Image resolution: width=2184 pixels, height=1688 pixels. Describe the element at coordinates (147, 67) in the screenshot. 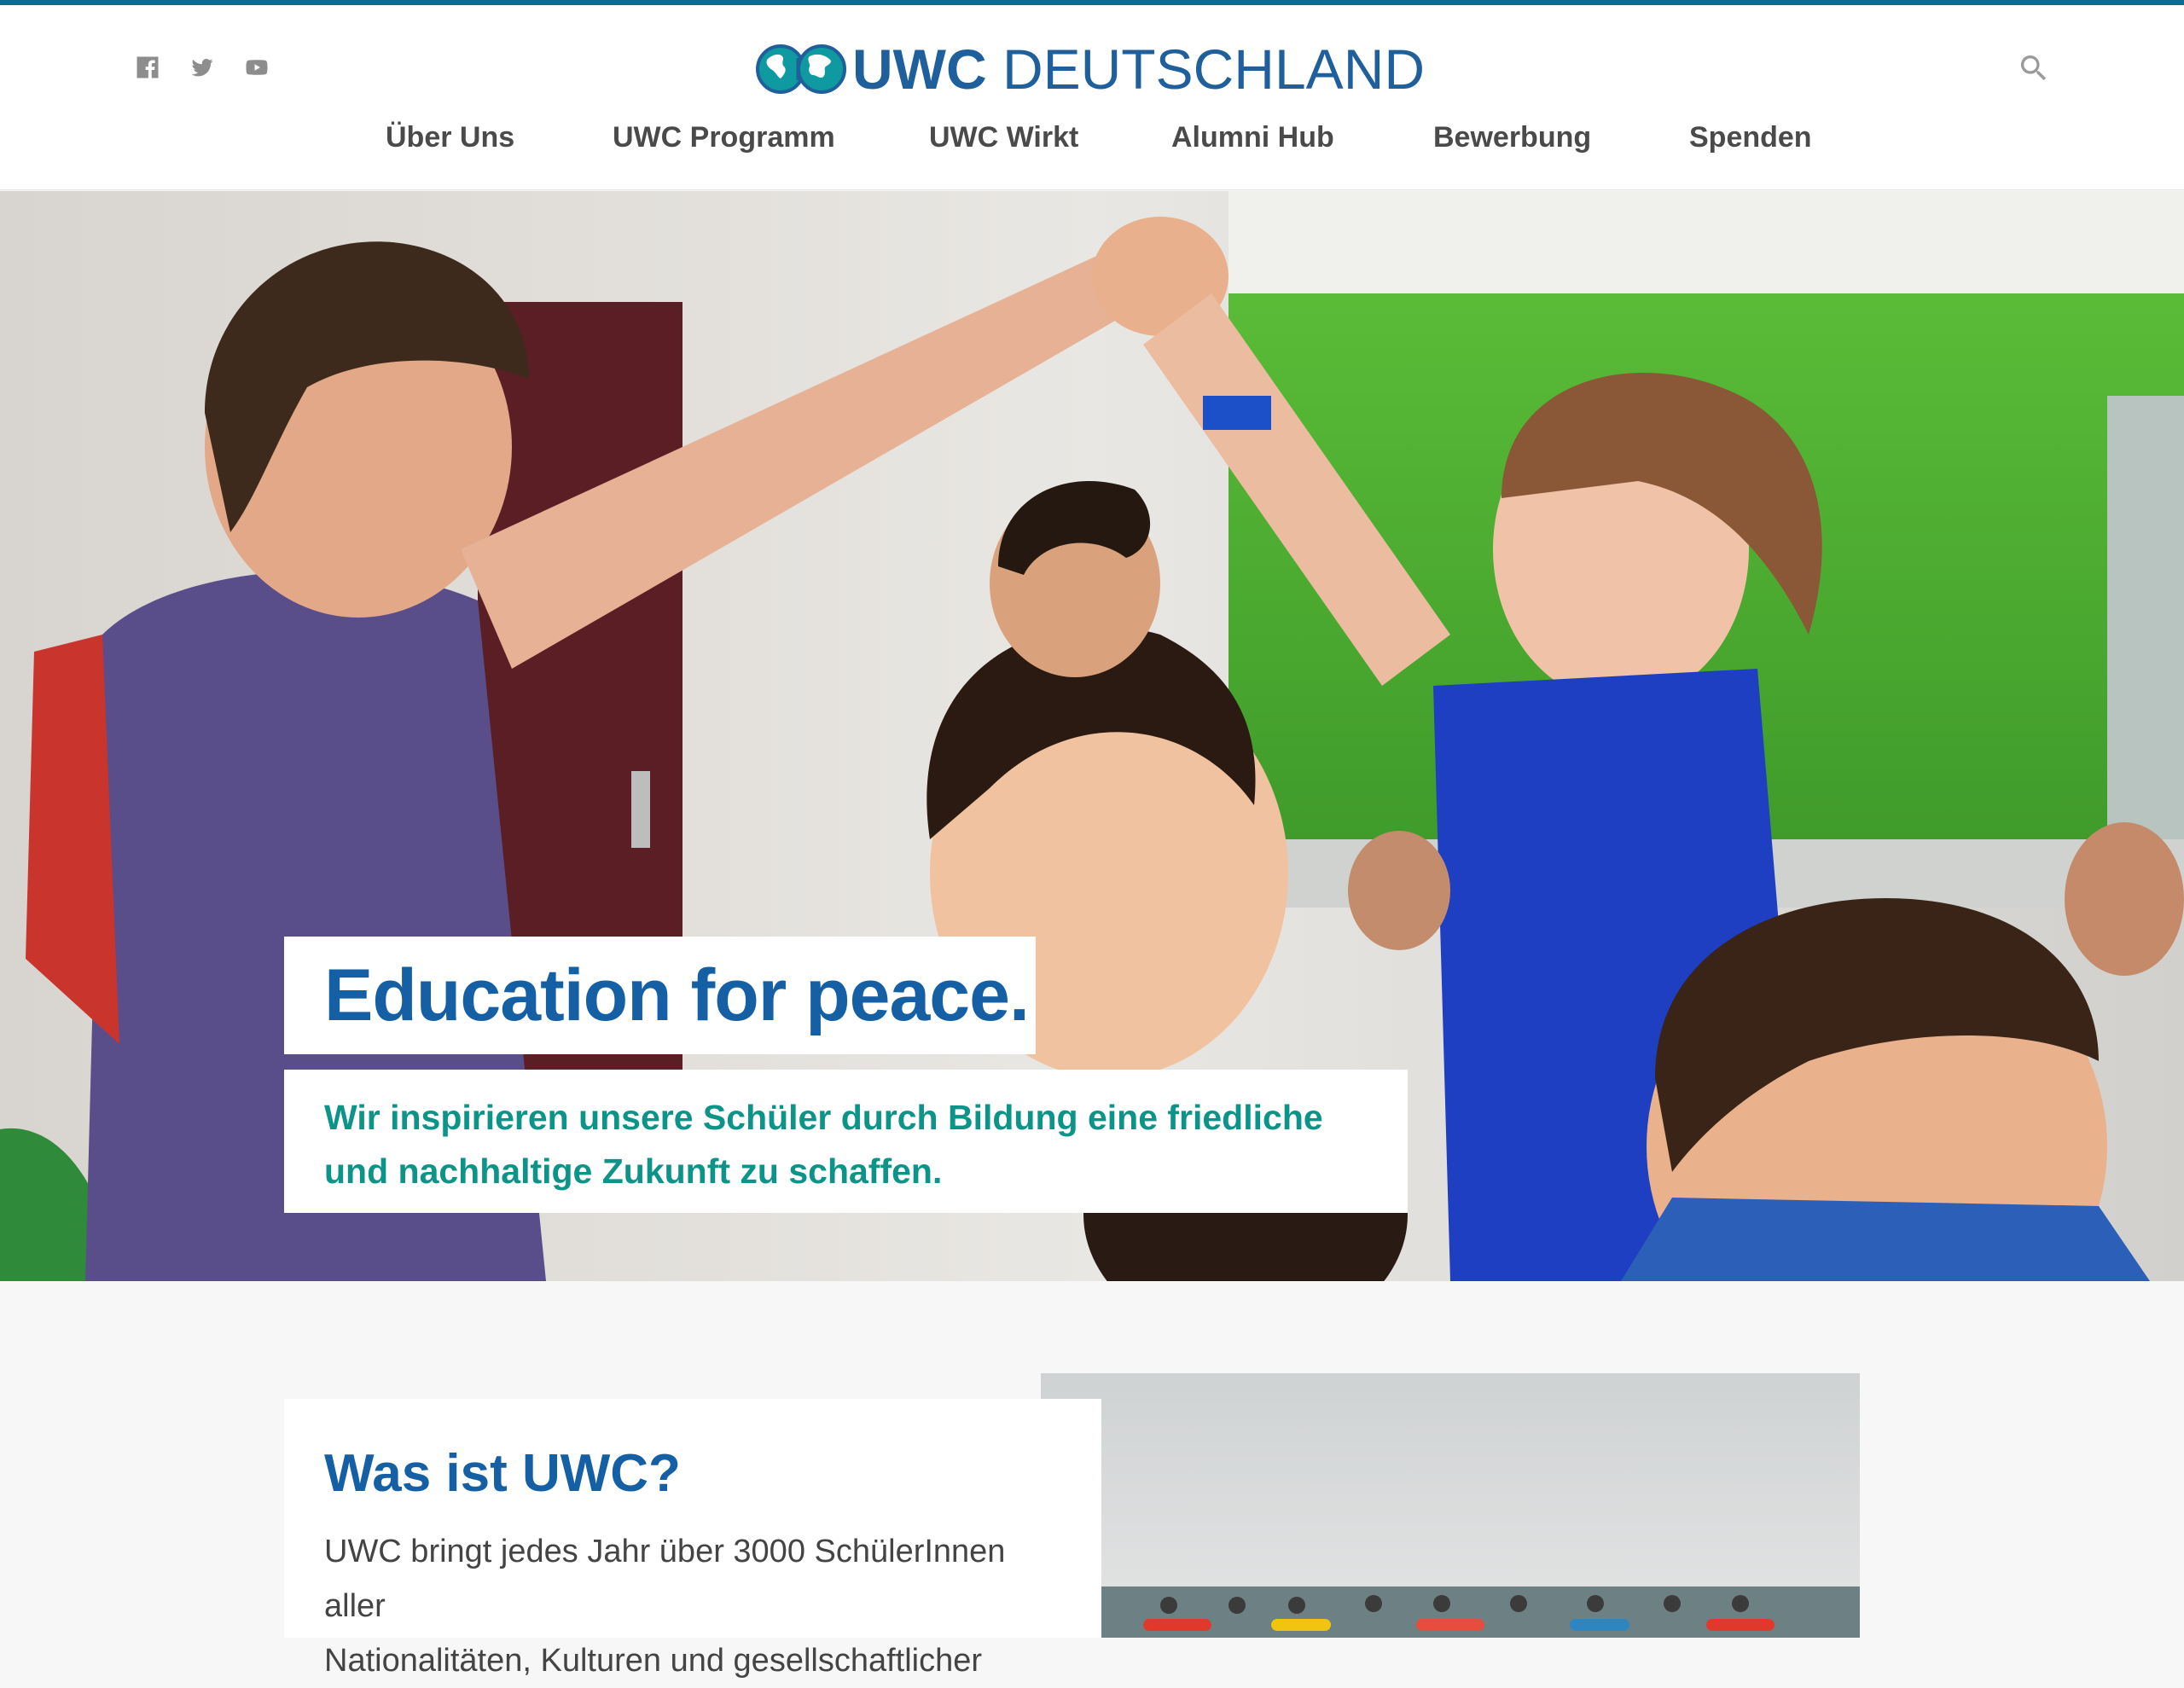

I see `facebook-icon` at that location.